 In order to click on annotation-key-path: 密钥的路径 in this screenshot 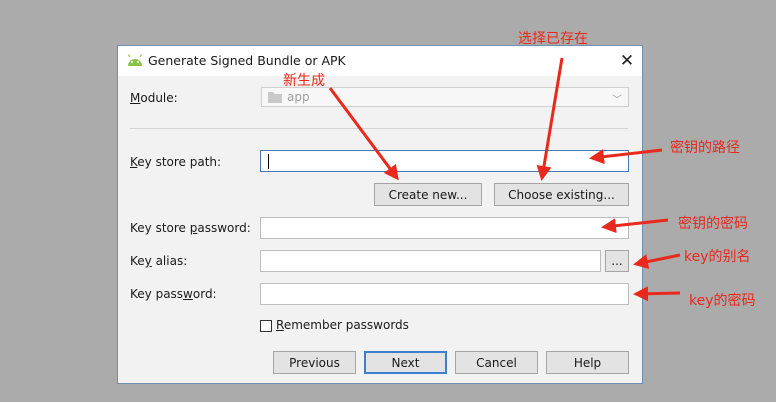, I will do `click(705, 148)`.